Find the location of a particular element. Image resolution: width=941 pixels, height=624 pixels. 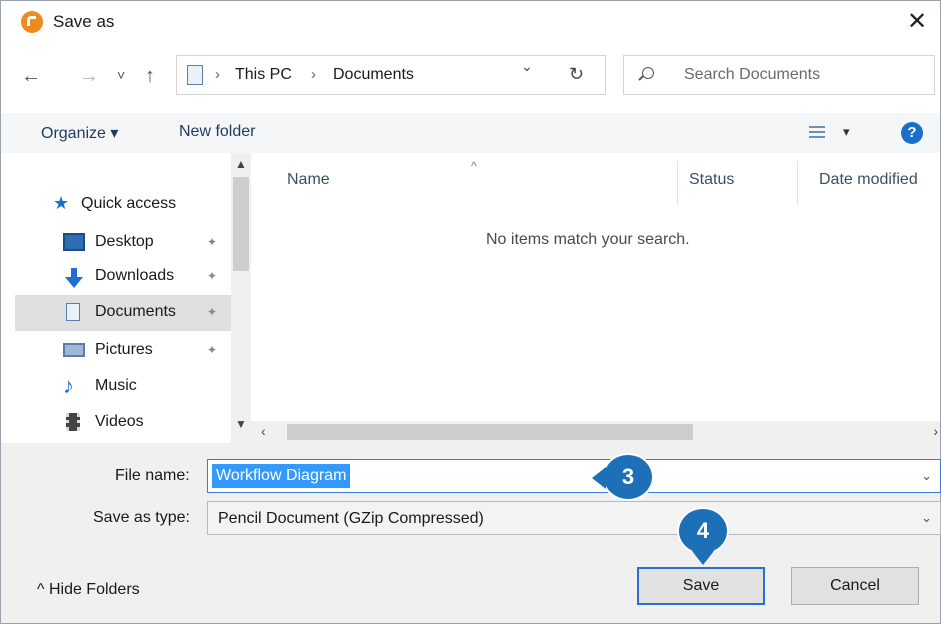

sidebar-item-label: Pictures is located at coordinates (124, 349).